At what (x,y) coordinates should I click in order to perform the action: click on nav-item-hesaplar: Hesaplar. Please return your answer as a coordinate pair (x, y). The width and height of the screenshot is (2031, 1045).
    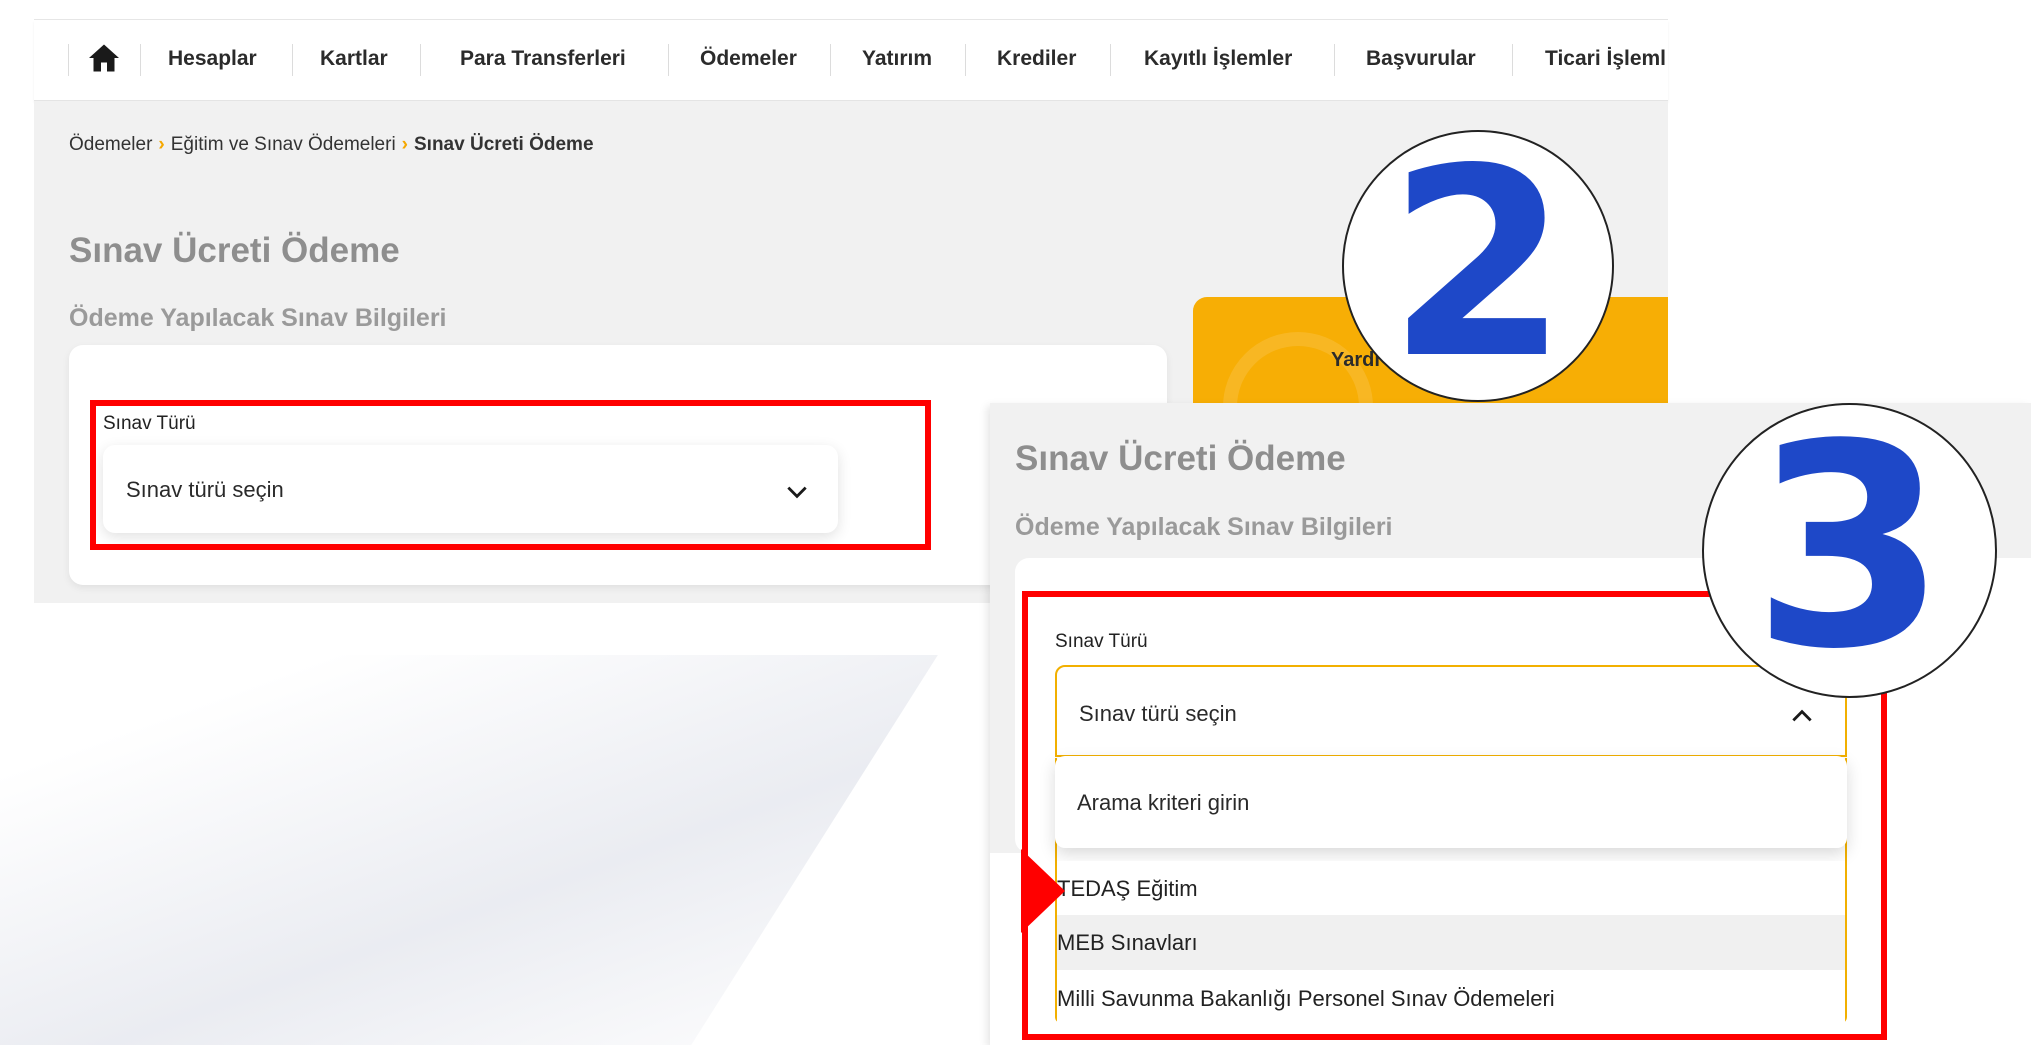
    Looking at the image, I should click on (212, 59).